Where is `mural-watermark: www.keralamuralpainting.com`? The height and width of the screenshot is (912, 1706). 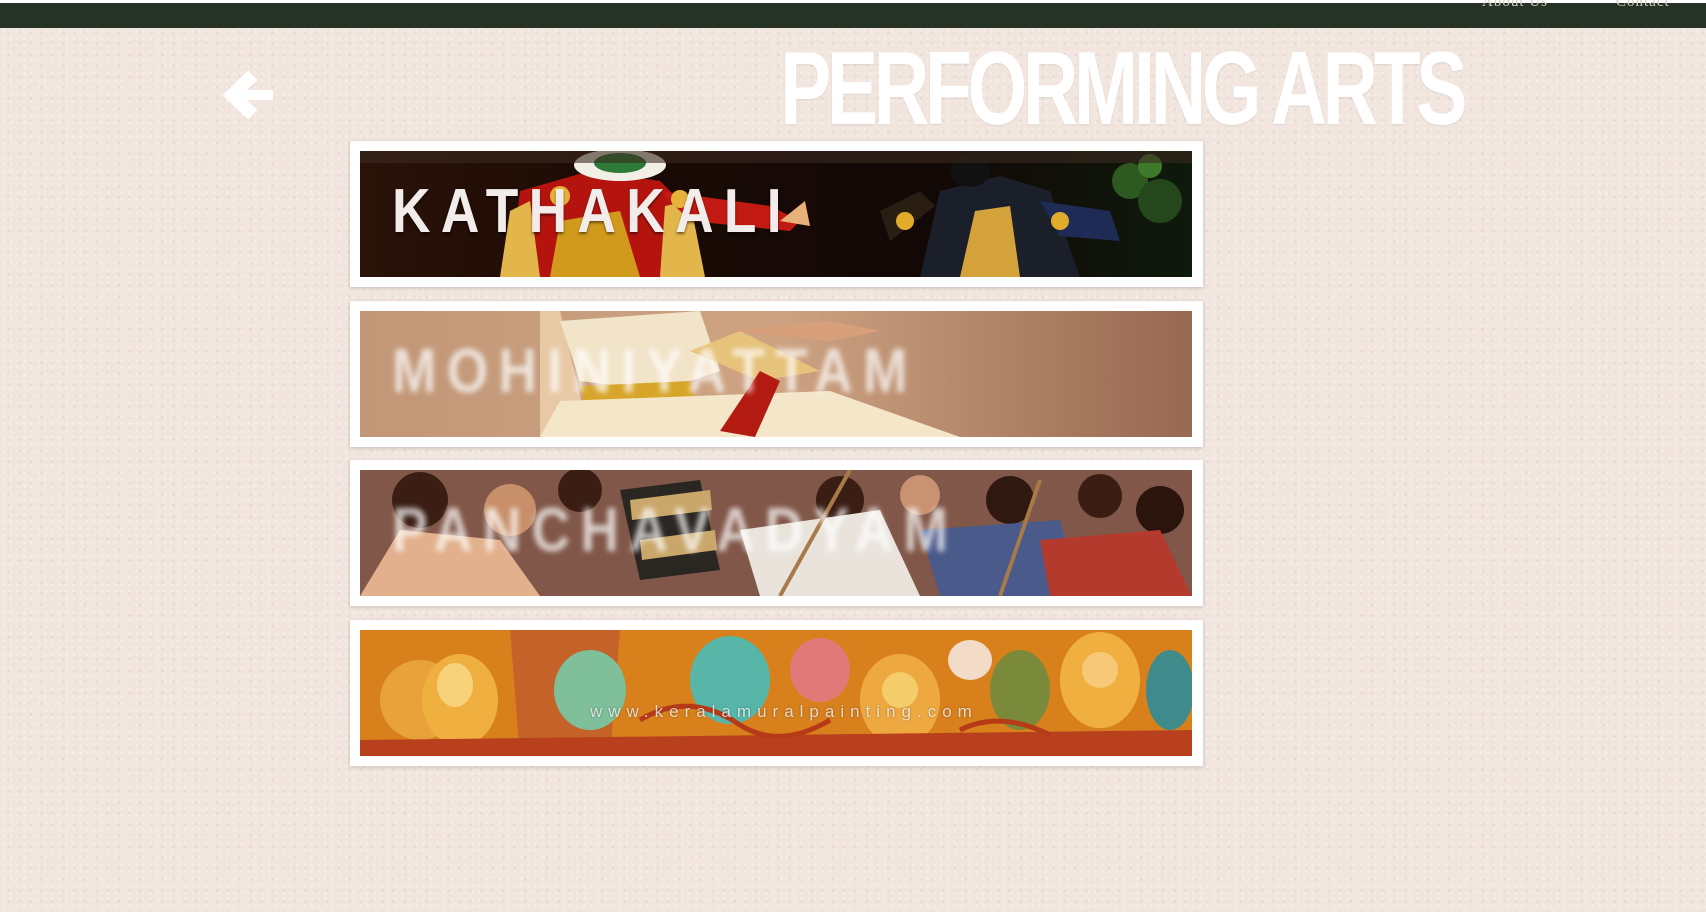 mural-watermark: www.keralamuralpainting.com is located at coordinates (784, 711).